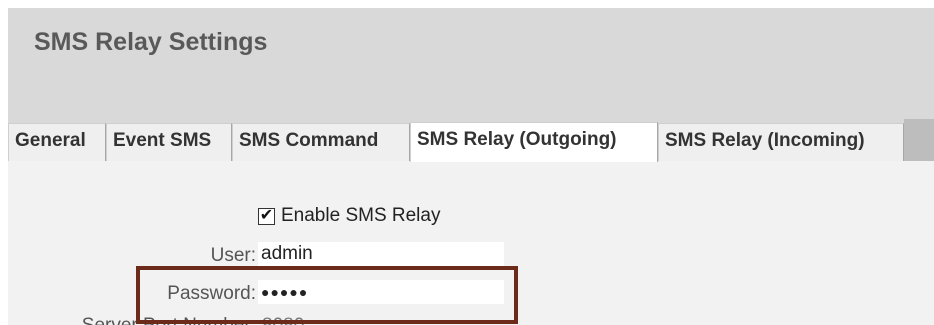 The height and width of the screenshot is (325, 934). What do you see at coordinates (919, 140) in the screenshot?
I see `tab-strip-end` at bounding box center [919, 140].